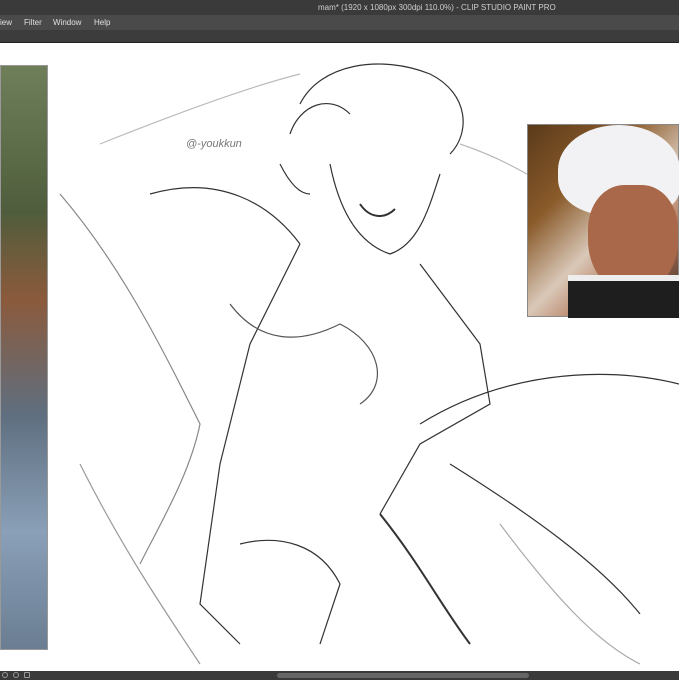 The width and height of the screenshot is (679, 680). What do you see at coordinates (339, 36) in the screenshot?
I see `toolbar` at bounding box center [339, 36].